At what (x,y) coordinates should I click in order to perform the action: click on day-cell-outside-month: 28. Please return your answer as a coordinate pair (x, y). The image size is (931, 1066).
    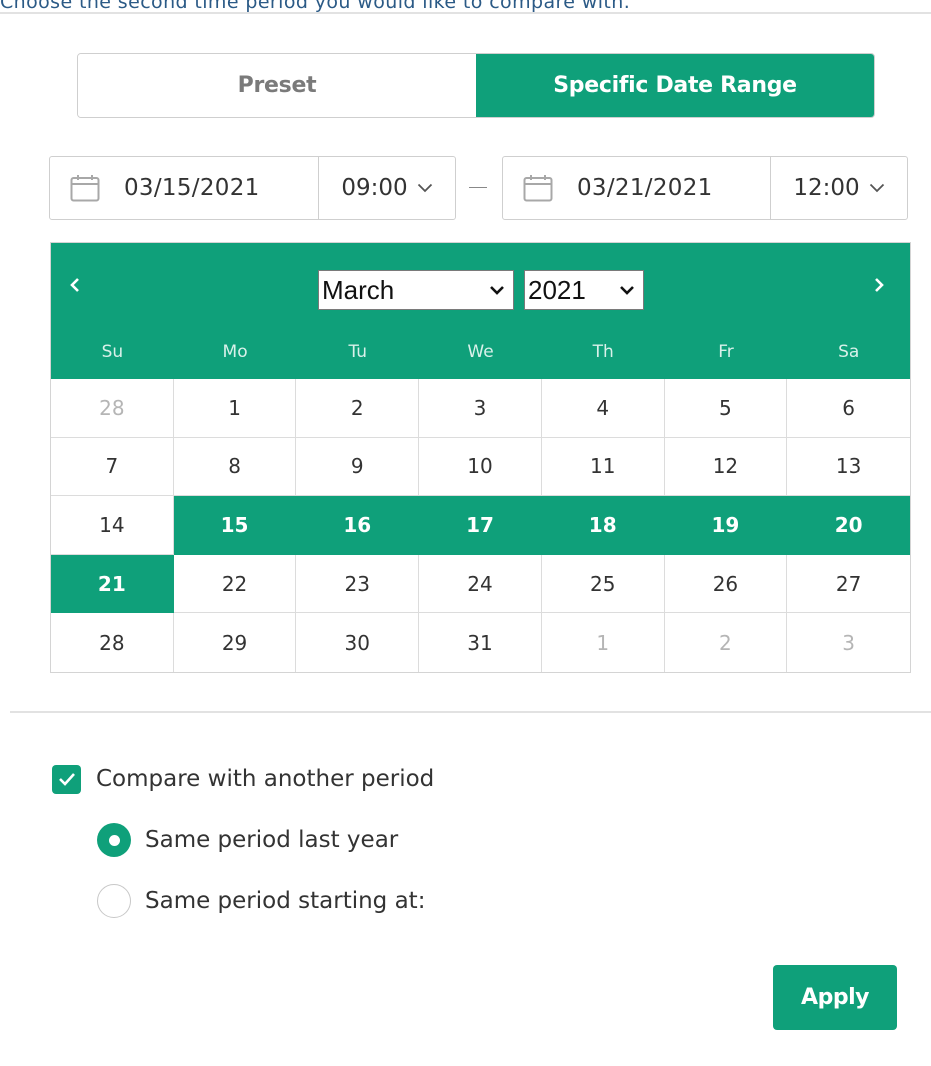
    Looking at the image, I should click on (112, 408).